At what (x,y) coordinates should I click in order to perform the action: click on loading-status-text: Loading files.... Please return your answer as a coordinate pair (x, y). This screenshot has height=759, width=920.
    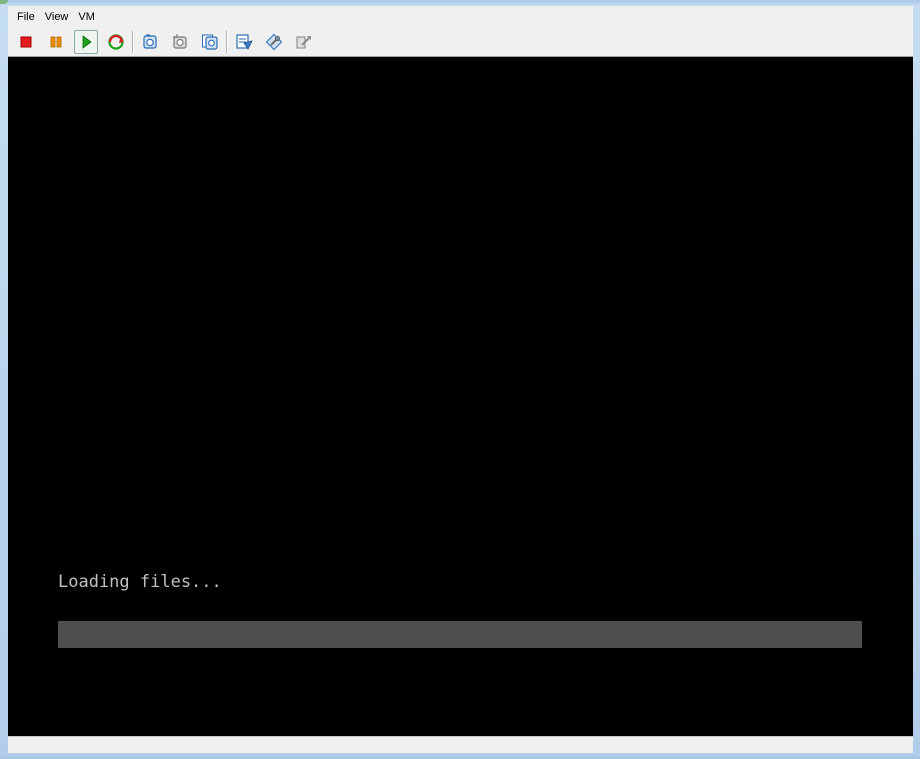
    Looking at the image, I should click on (140, 582).